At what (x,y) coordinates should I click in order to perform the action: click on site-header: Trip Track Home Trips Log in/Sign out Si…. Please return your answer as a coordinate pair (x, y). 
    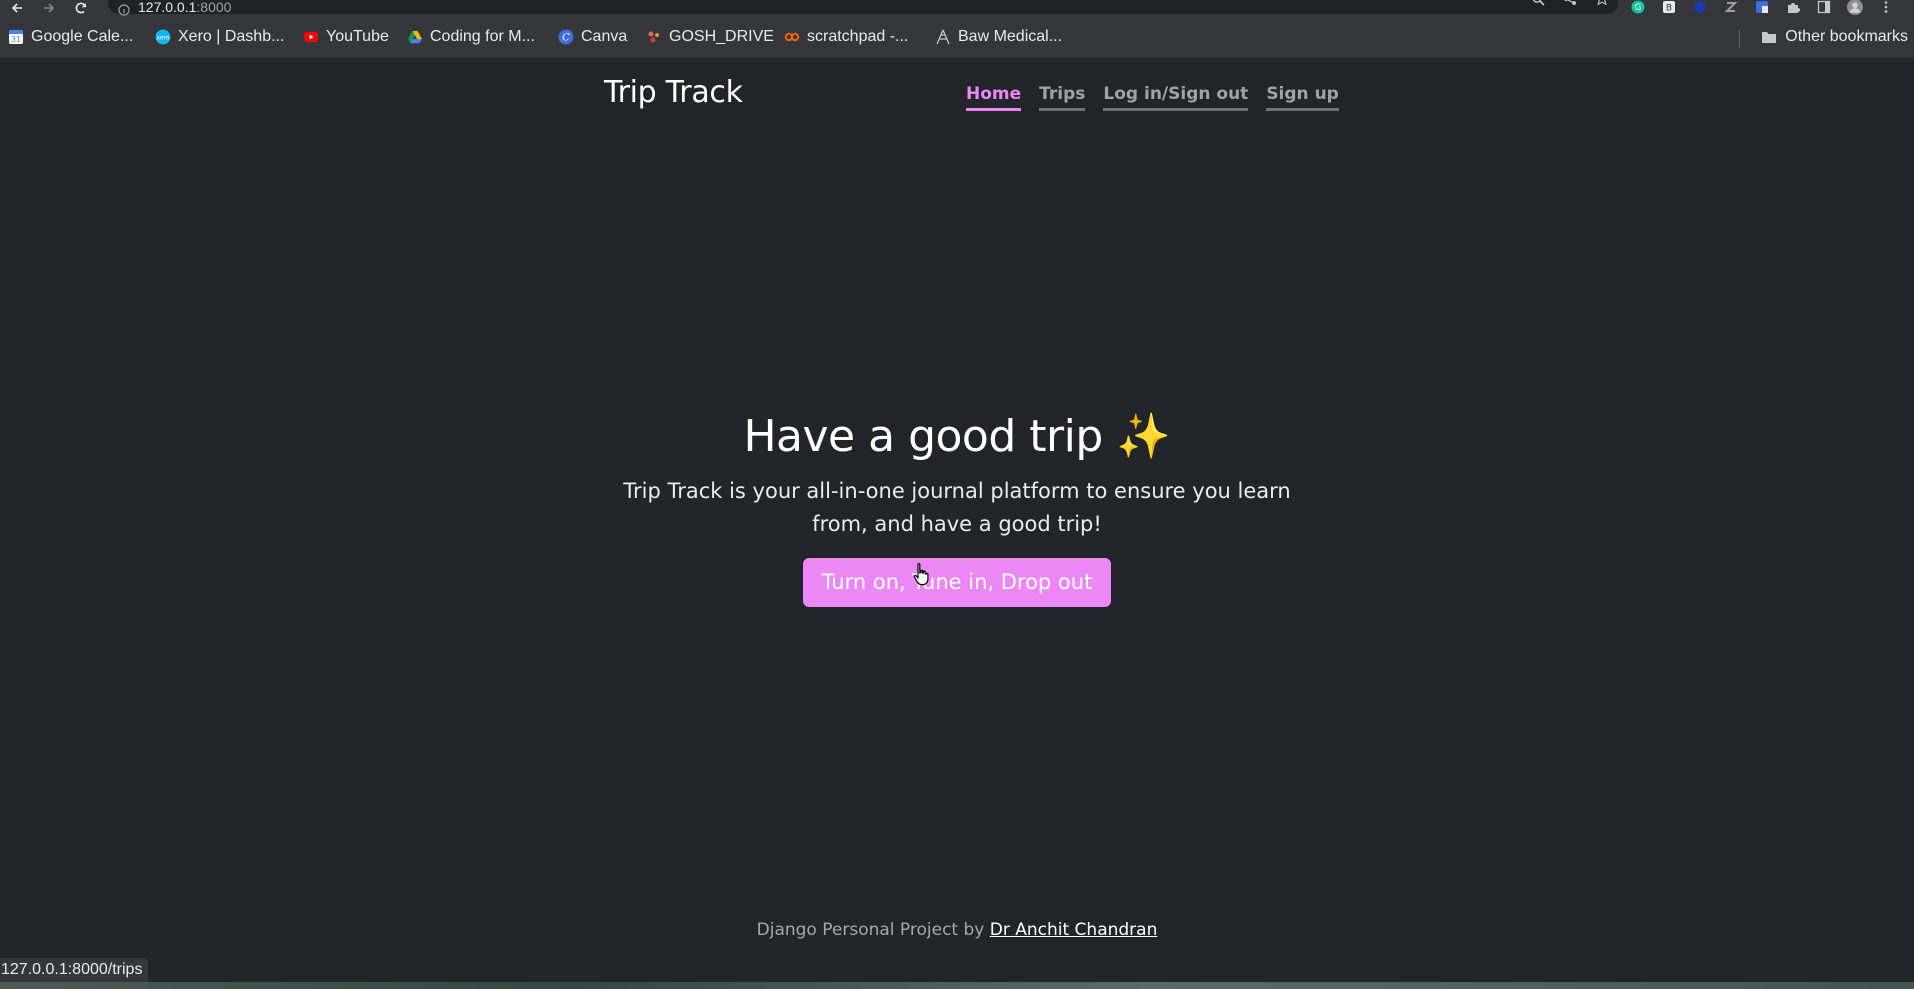
    Looking at the image, I should click on (957, 93).